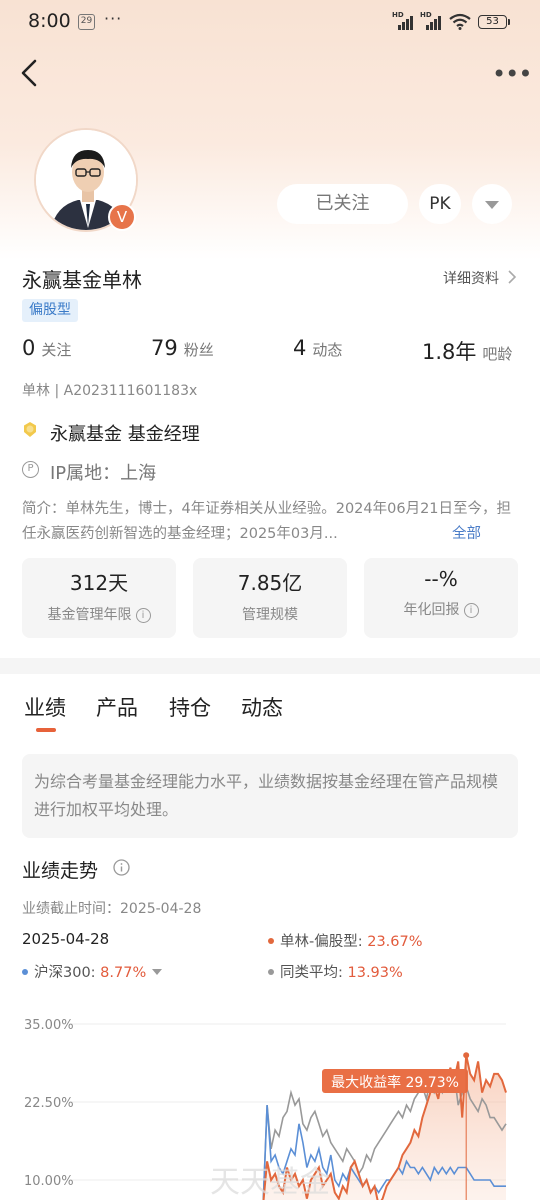  I want to click on y-tick-label: 22.50%, so click(49, 1103).